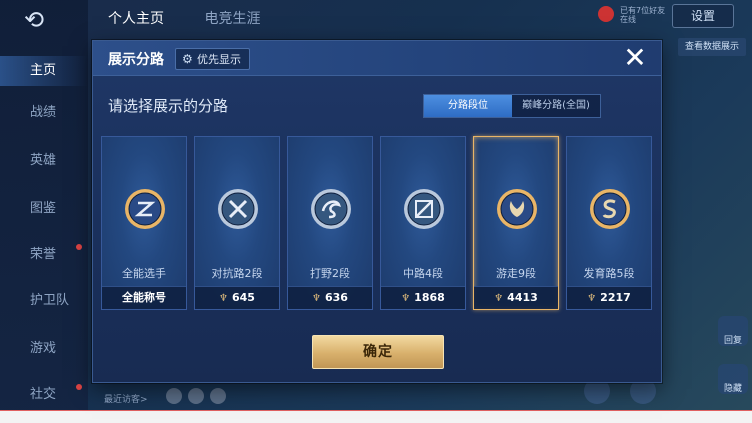 This screenshot has height=423, width=752. I want to click on lane-card-footer: ♆ 4413, so click(516, 297).